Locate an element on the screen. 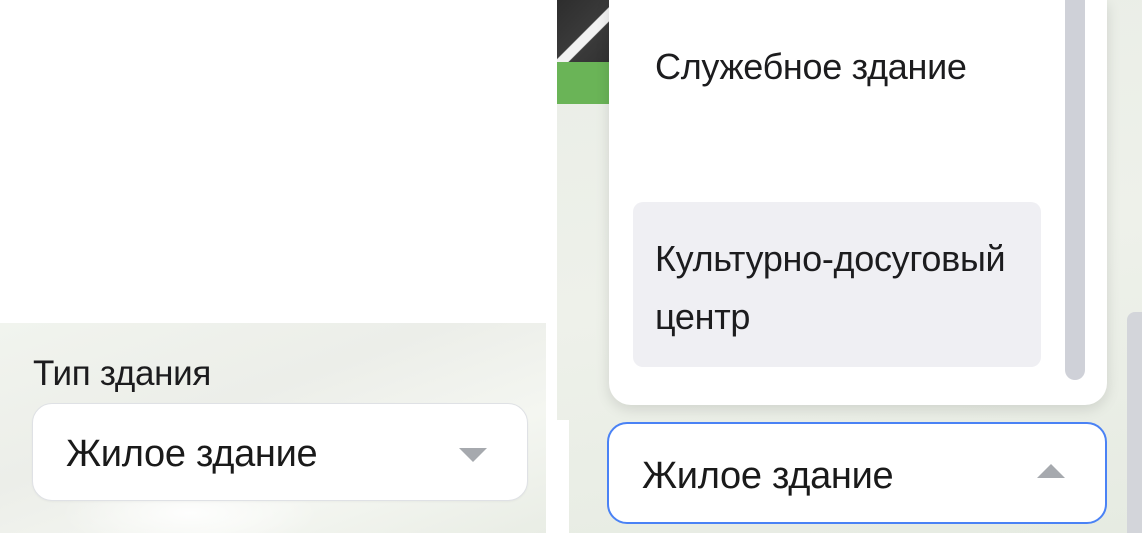 The height and width of the screenshot is (533, 1142). chevron-down-icon is located at coordinates (473, 455).